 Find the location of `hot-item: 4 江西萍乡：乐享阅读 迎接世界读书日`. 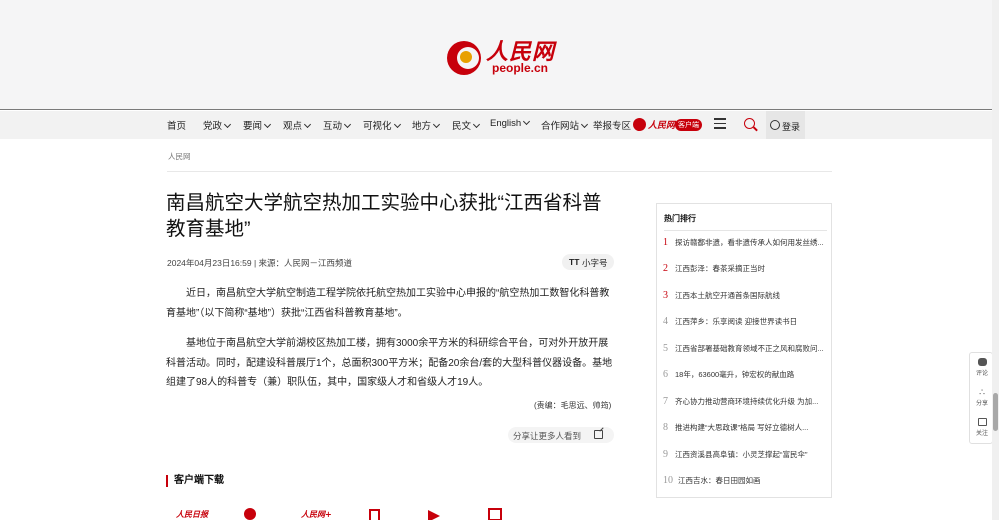

hot-item: 4 江西萍乡：乐享阅读 迎接世界读书日 is located at coordinates (744, 323).